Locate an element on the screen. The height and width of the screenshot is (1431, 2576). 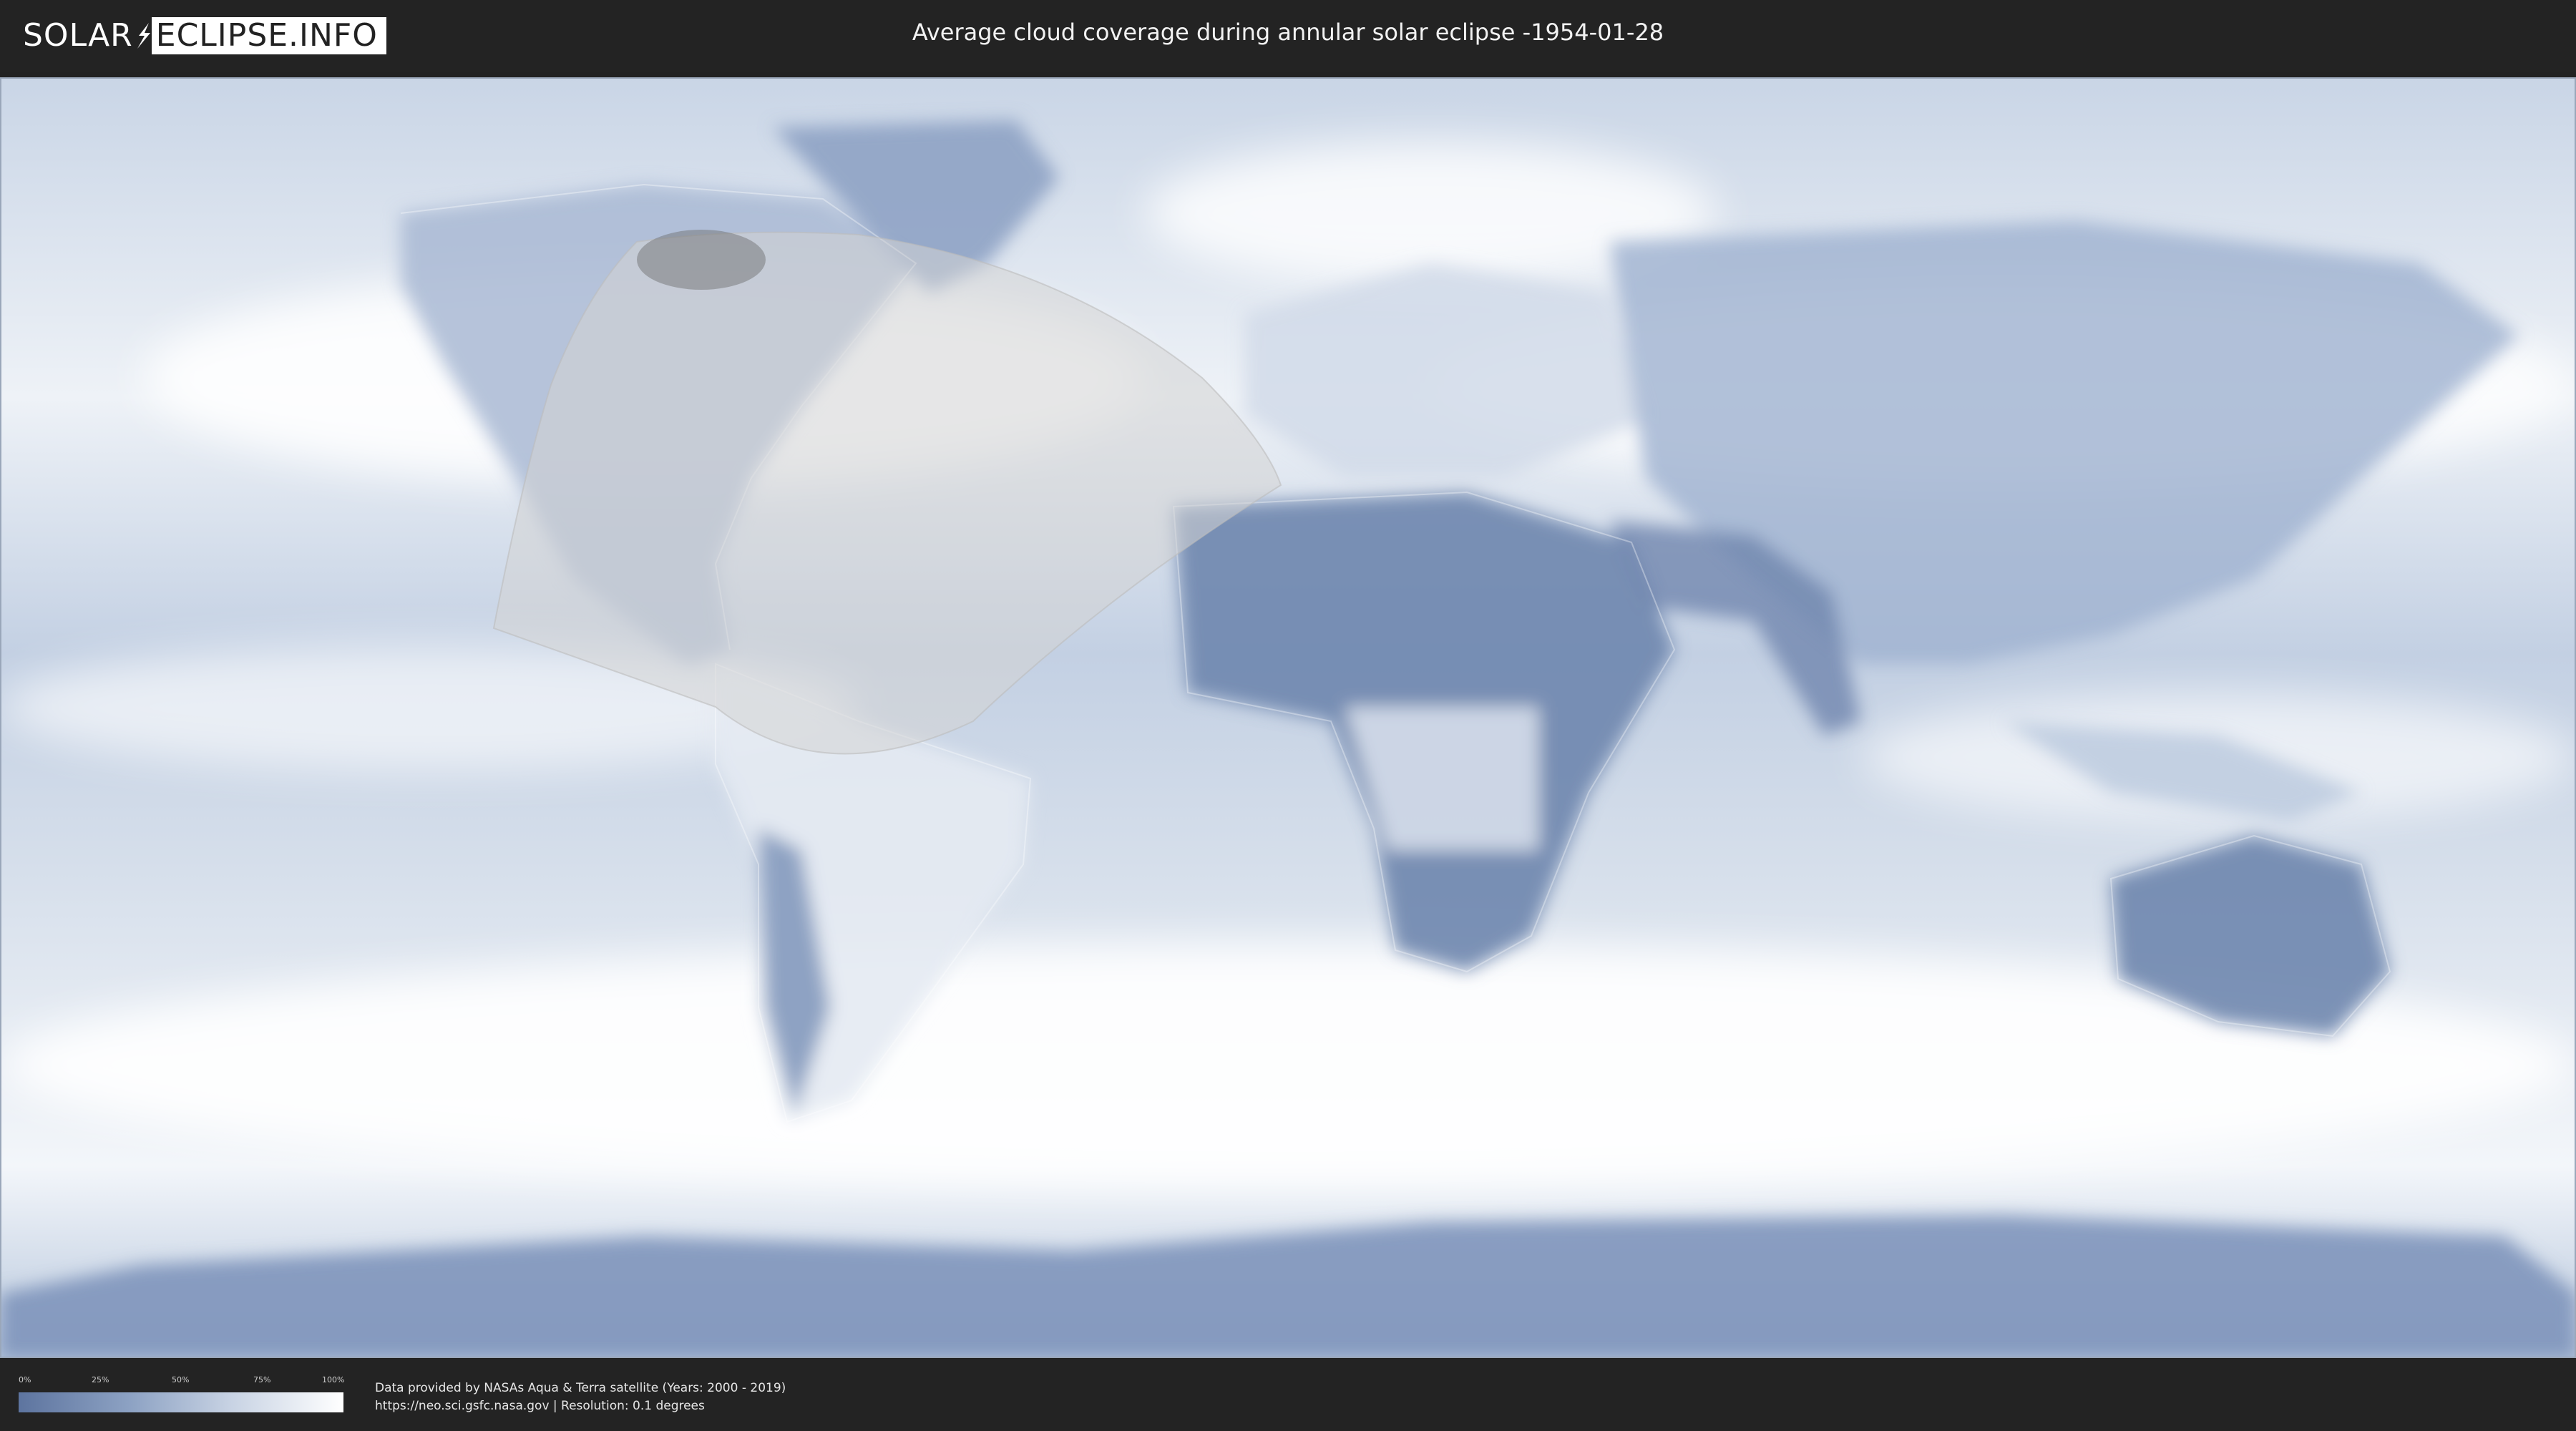
eclipse-shadow-core is located at coordinates (701, 260).